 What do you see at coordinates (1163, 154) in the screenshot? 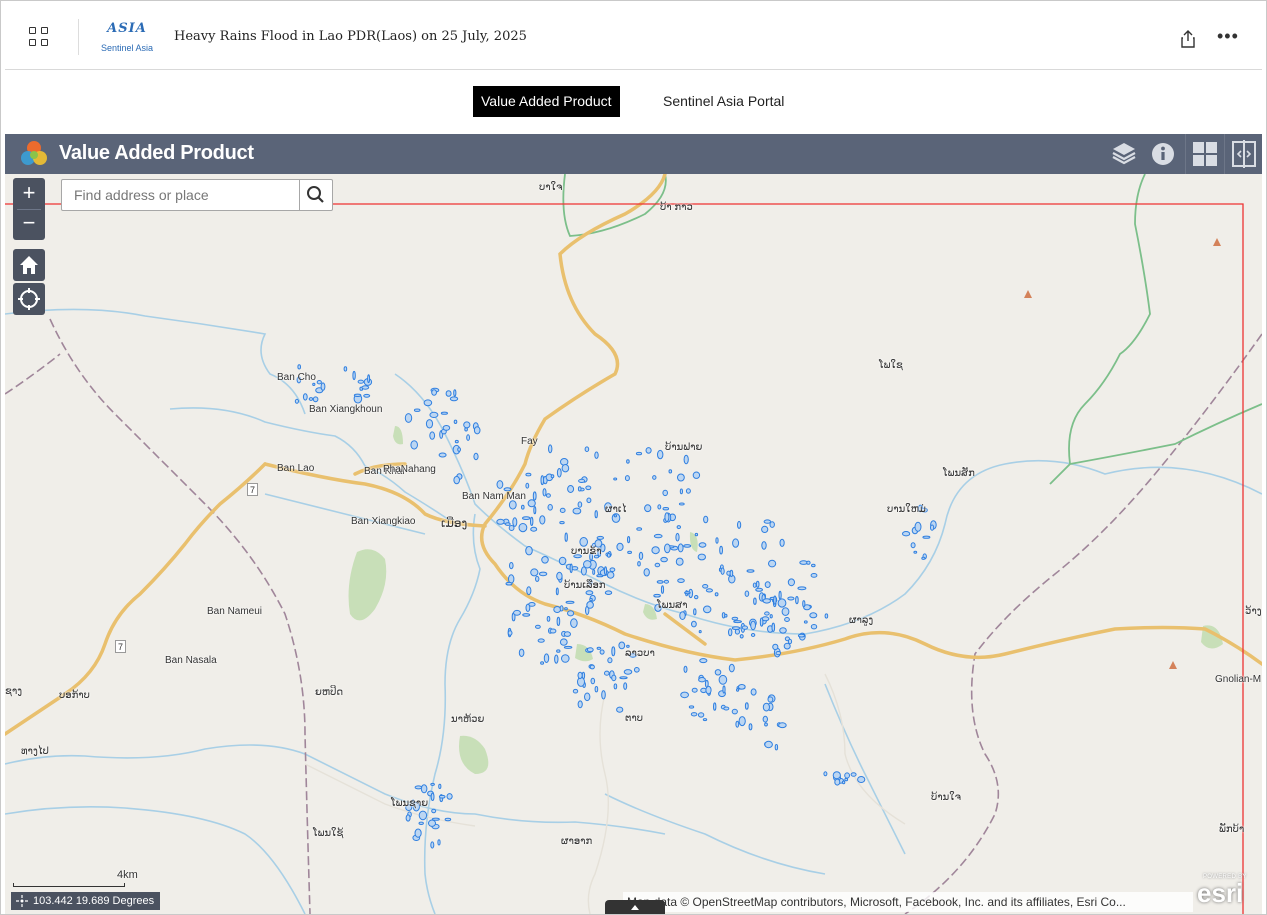
I see `info-icon` at bounding box center [1163, 154].